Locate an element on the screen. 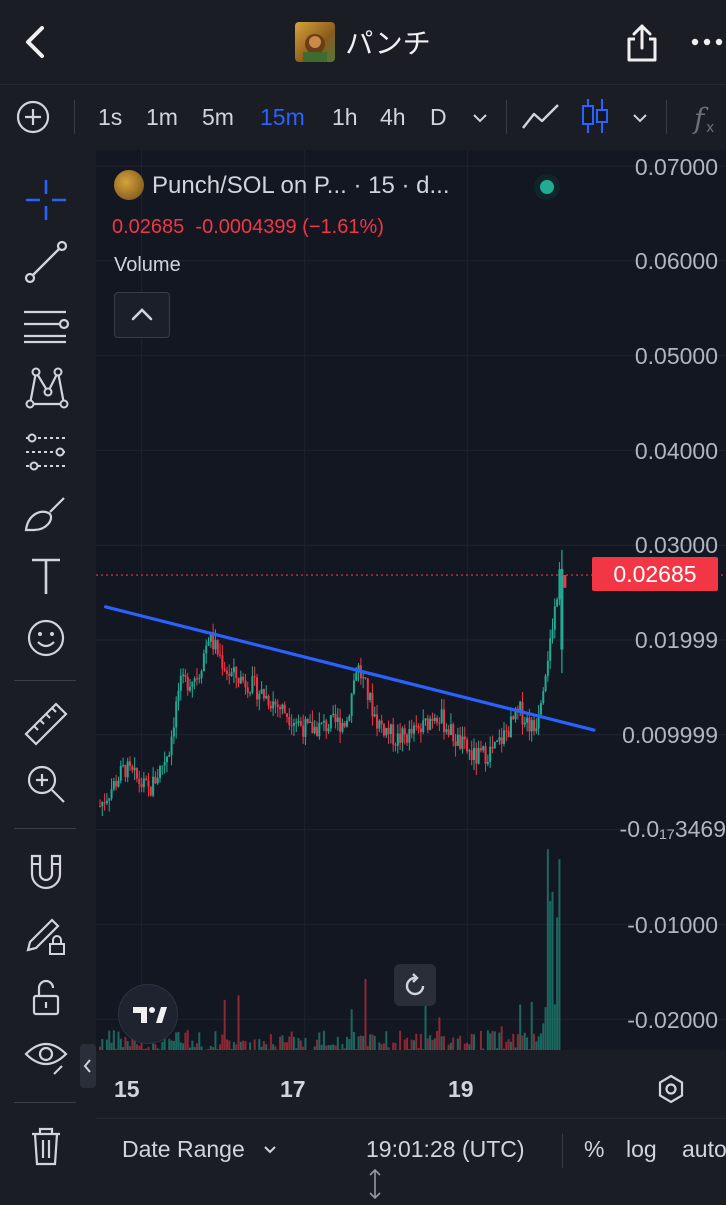 This screenshot has width=726, height=1205. chart-type-line-button is located at coordinates (541, 117).